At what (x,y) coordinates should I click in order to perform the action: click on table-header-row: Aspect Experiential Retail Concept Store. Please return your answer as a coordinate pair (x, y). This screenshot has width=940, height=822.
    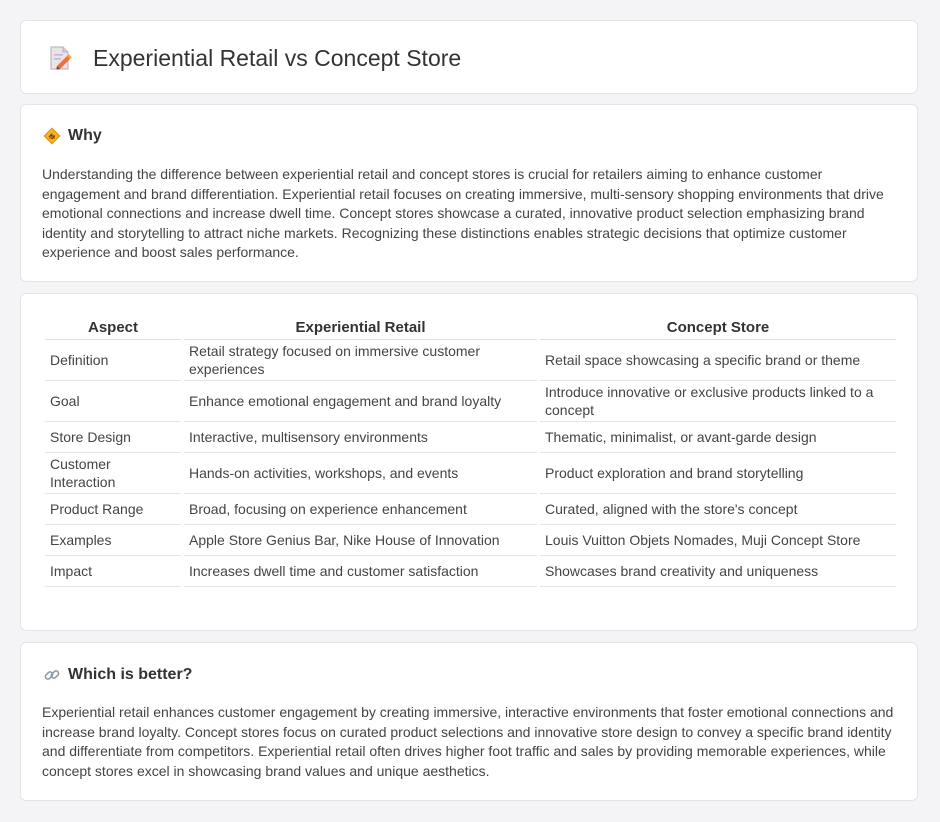
    Looking at the image, I should click on (470, 327).